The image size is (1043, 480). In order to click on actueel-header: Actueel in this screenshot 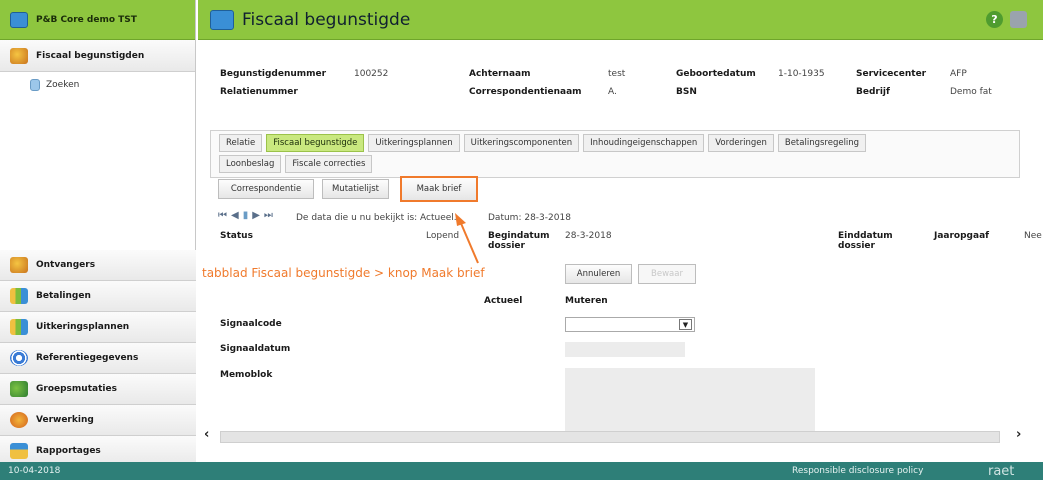, I will do `click(503, 301)`.